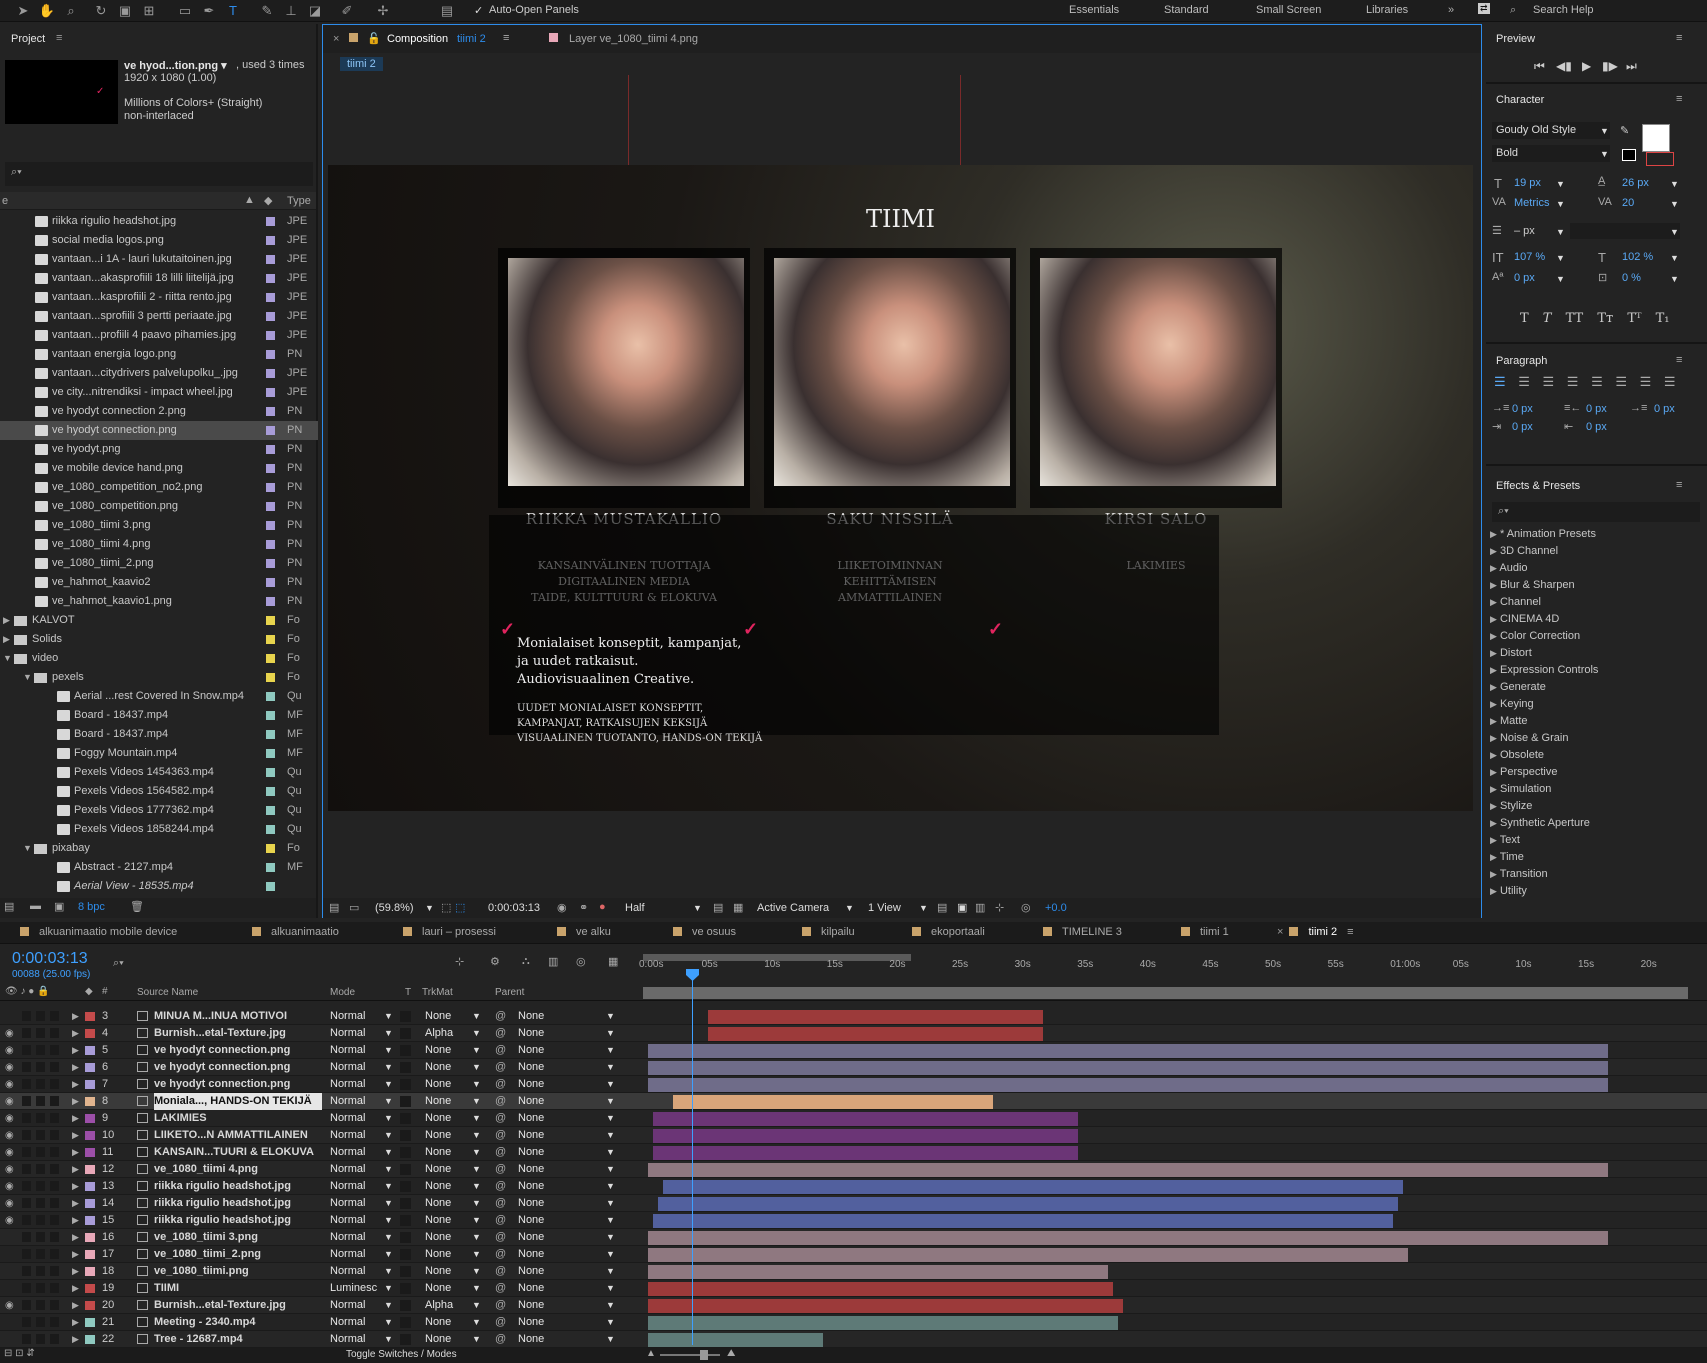 This screenshot has height=1363, width=1707. I want to click on tsume-value: 0 %, so click(1631, 278).